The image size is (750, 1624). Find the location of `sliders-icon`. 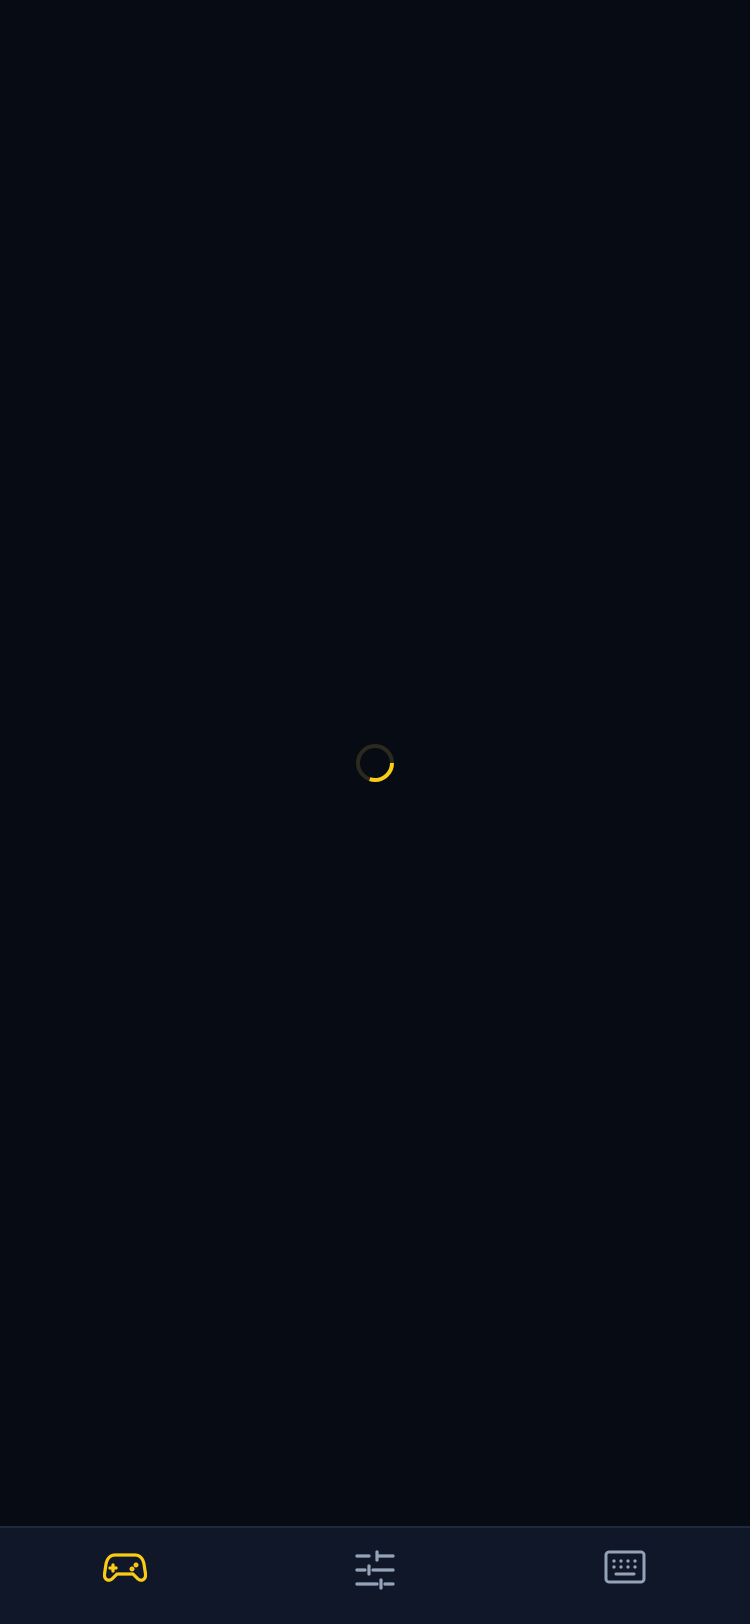

sliders-icon is located at coordinates (375, 1570).